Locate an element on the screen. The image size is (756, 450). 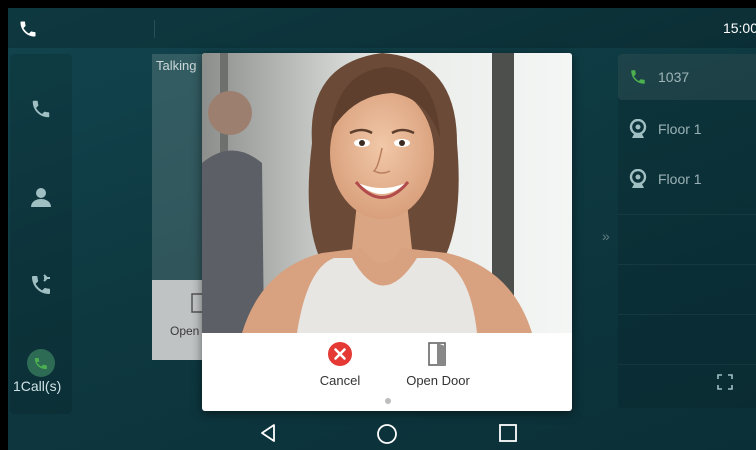
cancel-icon is located at coordinates (340, 354).